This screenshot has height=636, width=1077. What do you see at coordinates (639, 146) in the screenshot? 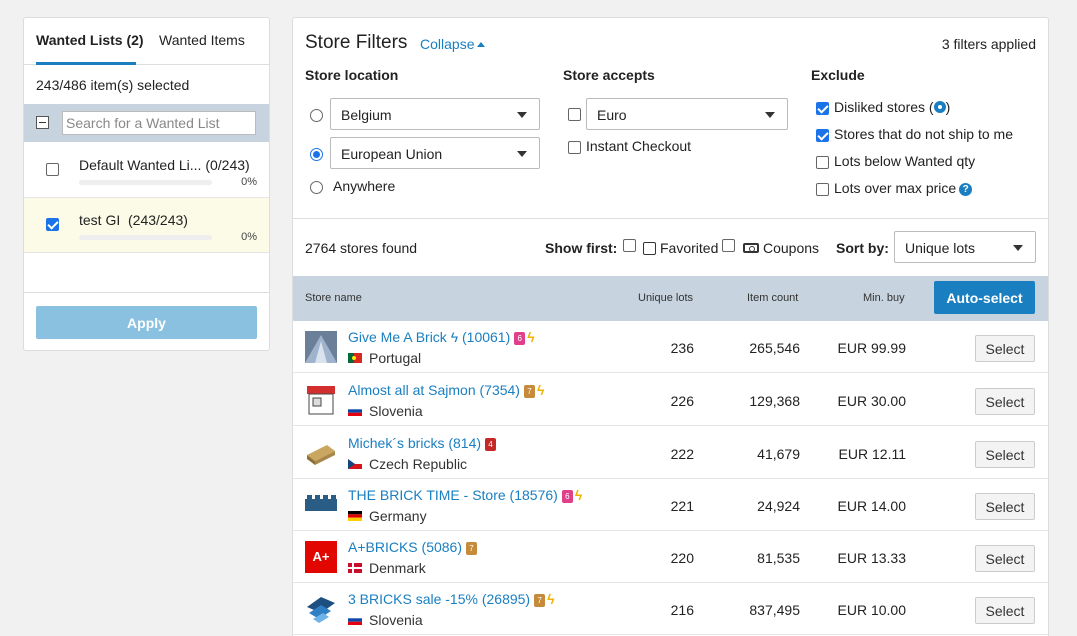
I see `instant-checkout-label: Instant Checkout` at bounding box center [639, 146].